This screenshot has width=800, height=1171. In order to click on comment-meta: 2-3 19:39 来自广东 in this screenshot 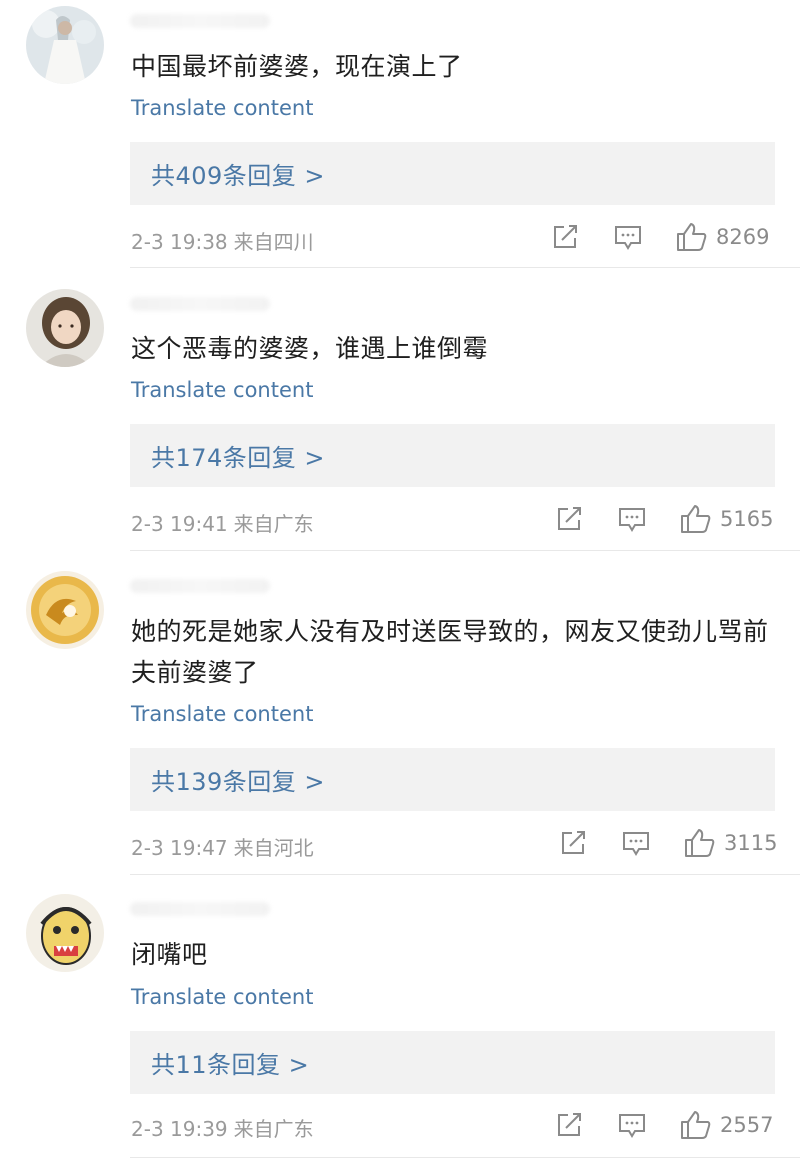, I will do `click(222, 1127)`.